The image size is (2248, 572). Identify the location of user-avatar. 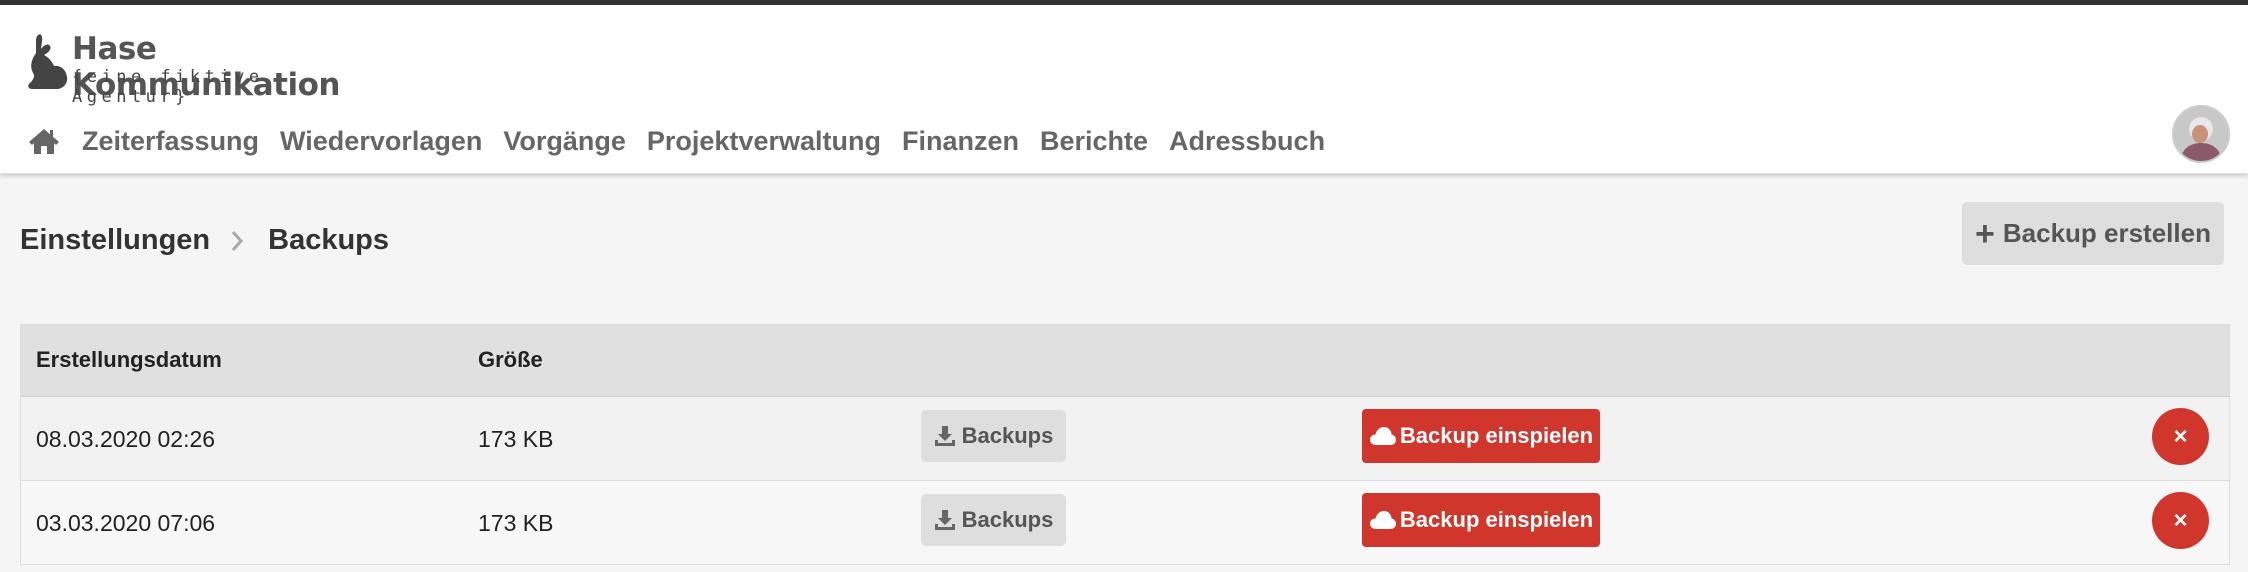
(2201, 134).